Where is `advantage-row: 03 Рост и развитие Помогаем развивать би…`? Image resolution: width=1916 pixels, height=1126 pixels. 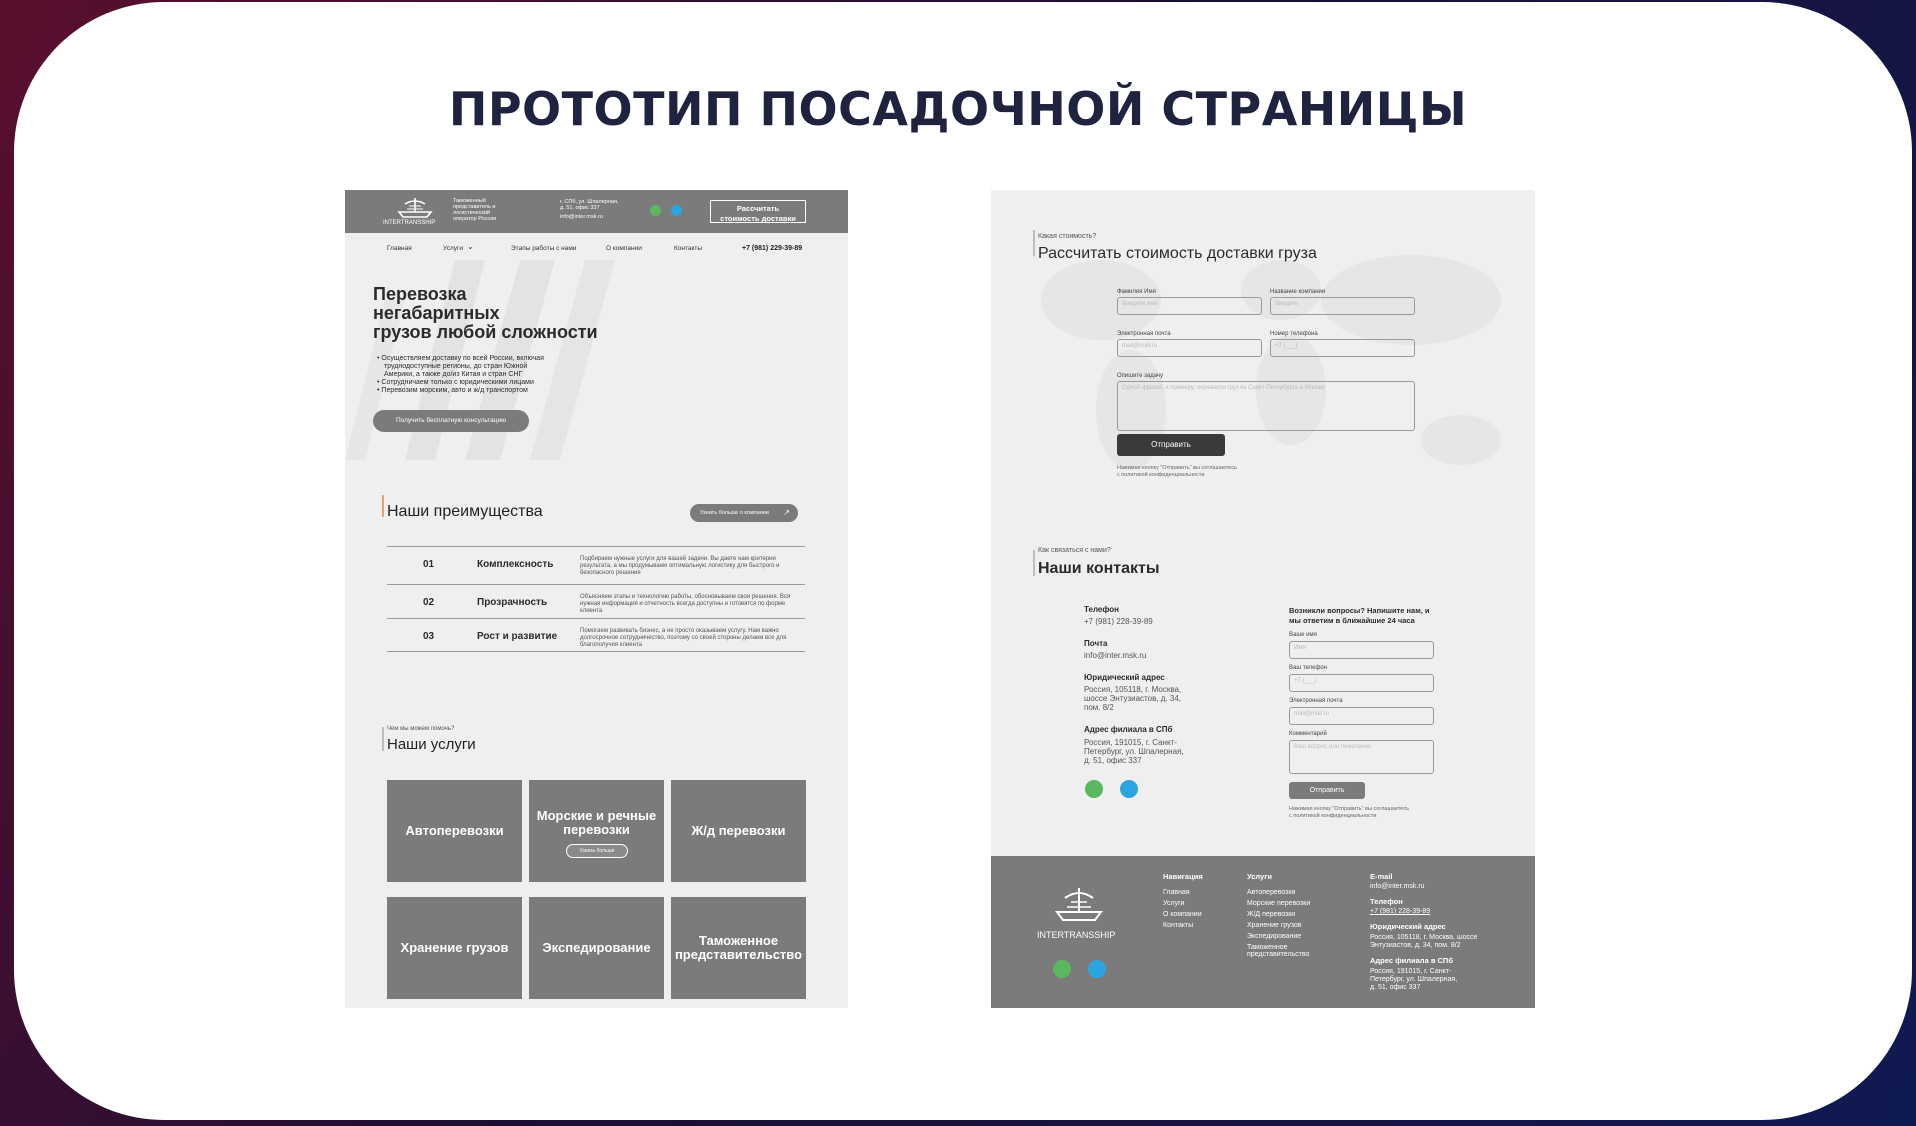 advantage-row: 03 Рост и развитие Помогаем развивать би… is located at coordinates (596, 635).